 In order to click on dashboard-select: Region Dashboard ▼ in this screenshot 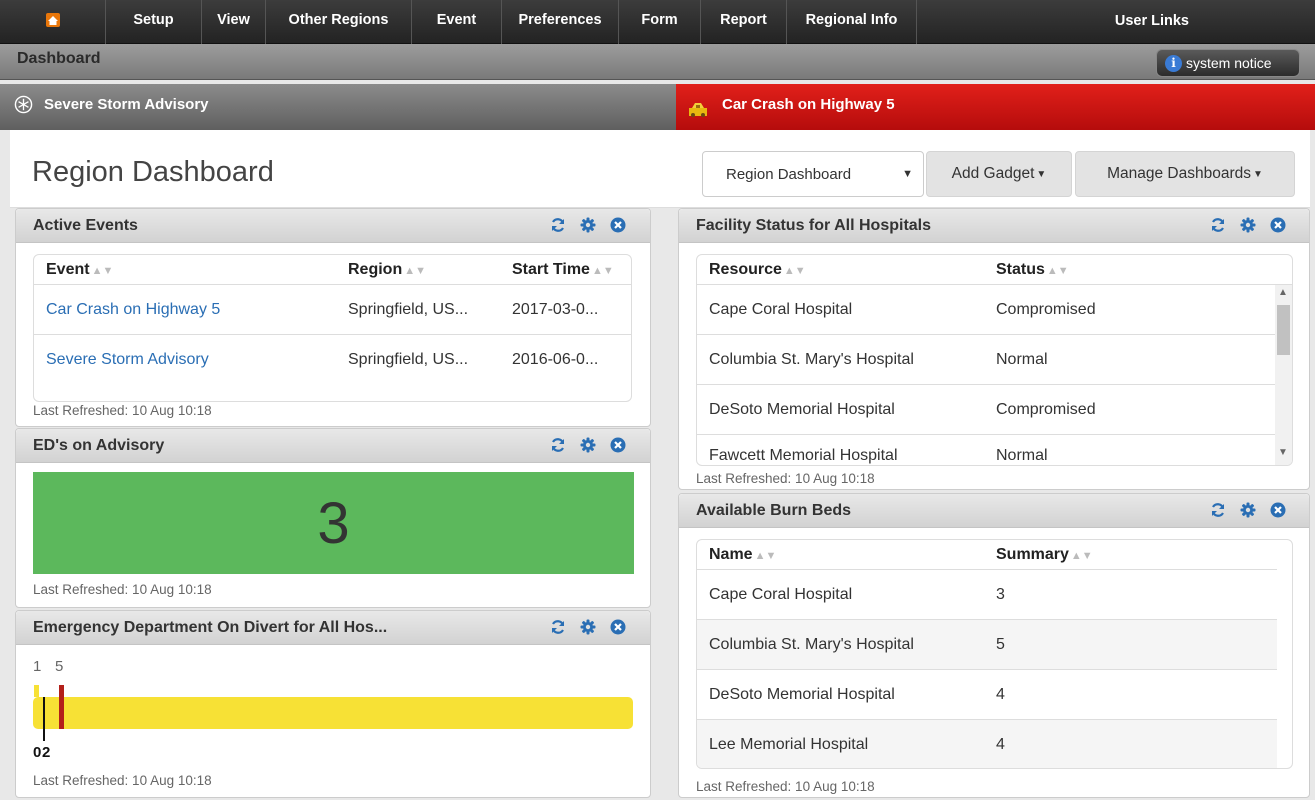, I will do `click(813, 174)`.